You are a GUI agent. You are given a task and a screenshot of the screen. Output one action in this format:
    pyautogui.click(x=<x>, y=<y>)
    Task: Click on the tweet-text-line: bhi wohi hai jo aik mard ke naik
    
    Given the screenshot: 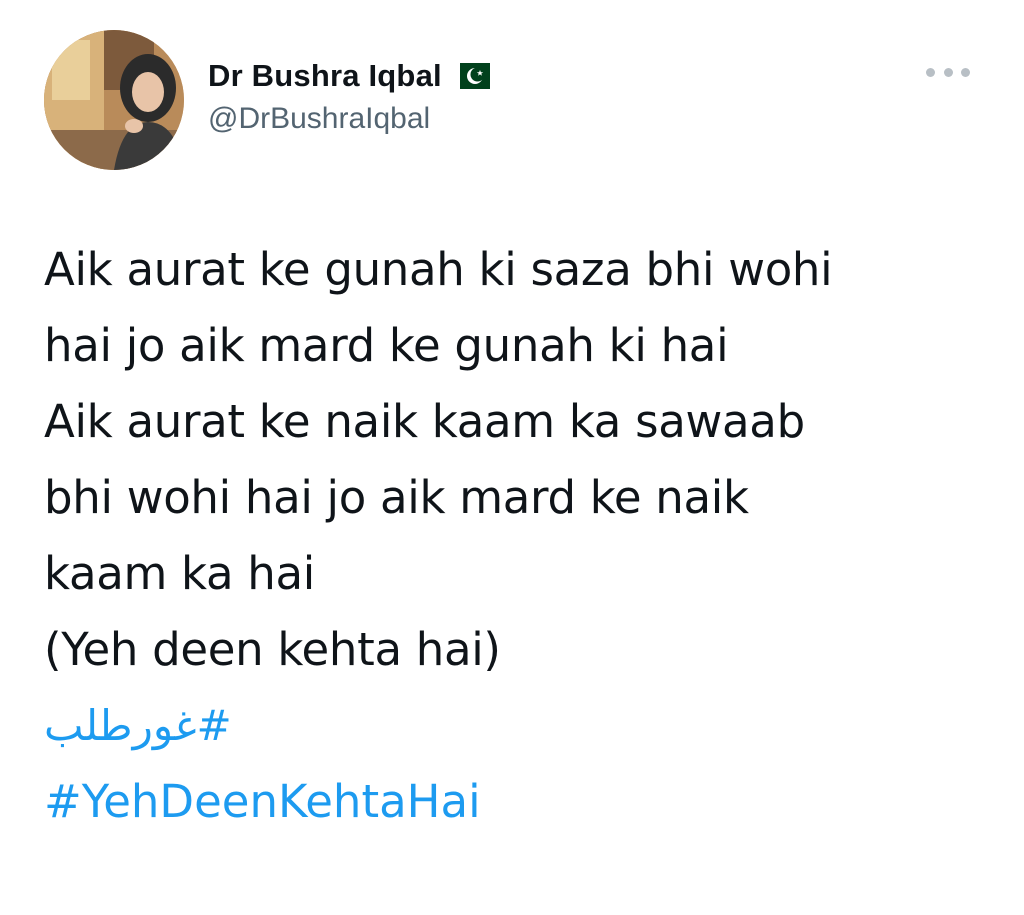 What is the action you would take?
    pyautogui.click(x=396, y=497)
    